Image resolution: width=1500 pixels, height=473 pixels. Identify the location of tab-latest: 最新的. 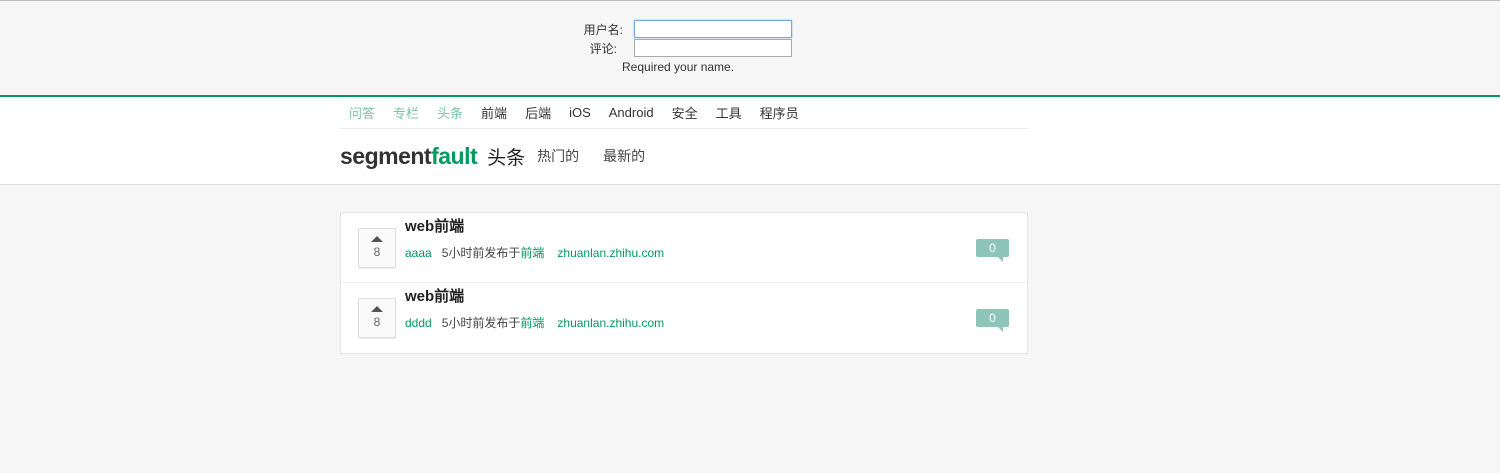
(624, 156).